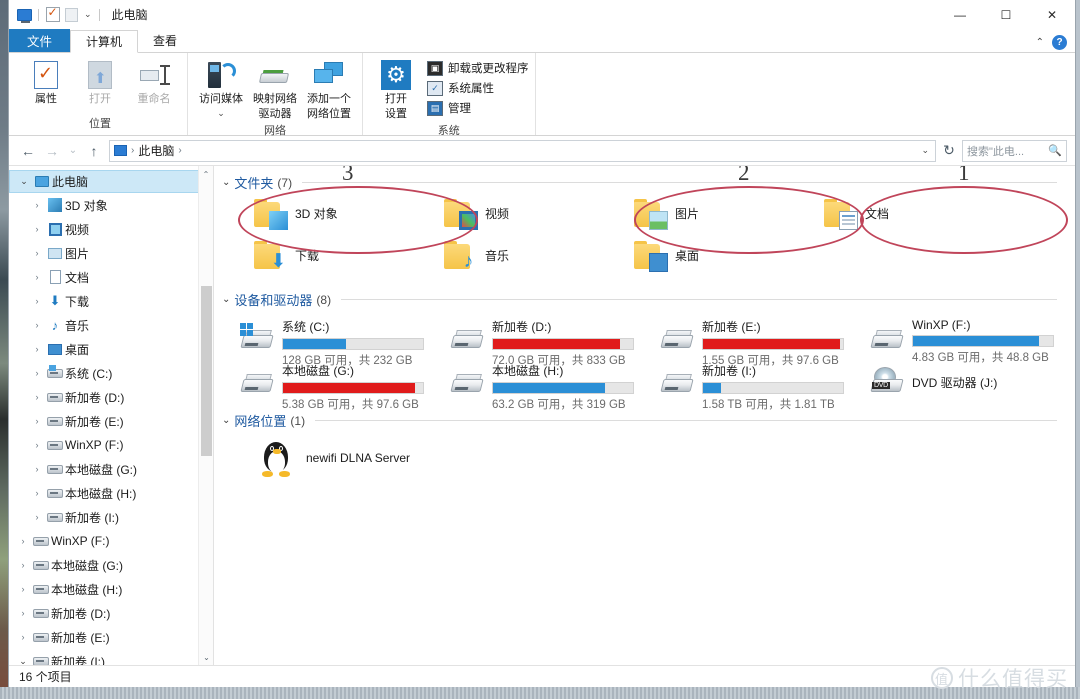 The width and height of the screenshot is (1080, 699). What do you see at coordinates (349, 220) in the screenshot?
I see `folder-item: 3D 对象` at bounding box center [349, 220].